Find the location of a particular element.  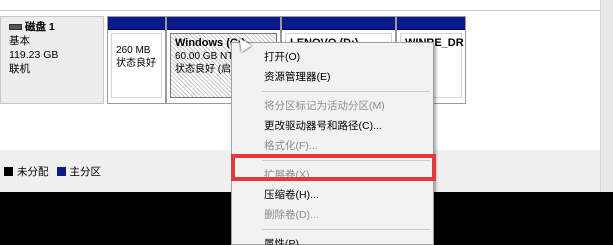

highlight-box is located at coordinates (333, 167).